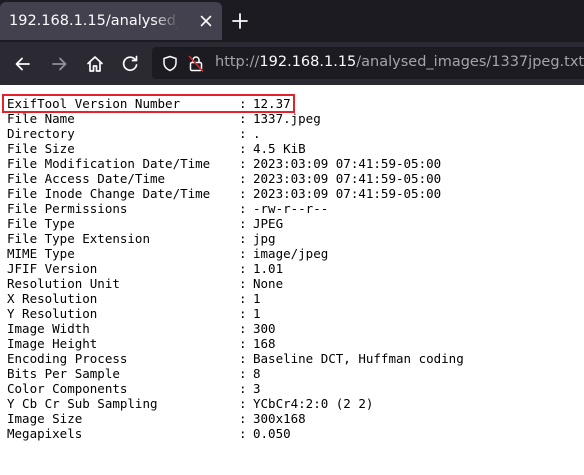 The image size is (584, 475). I want to click on plus-icon, so click(240, 21).